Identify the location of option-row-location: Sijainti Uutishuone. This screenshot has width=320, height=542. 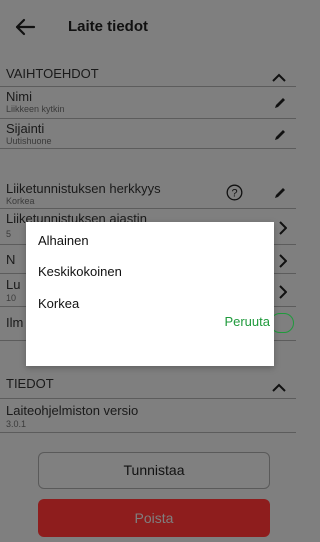
(148, 133).